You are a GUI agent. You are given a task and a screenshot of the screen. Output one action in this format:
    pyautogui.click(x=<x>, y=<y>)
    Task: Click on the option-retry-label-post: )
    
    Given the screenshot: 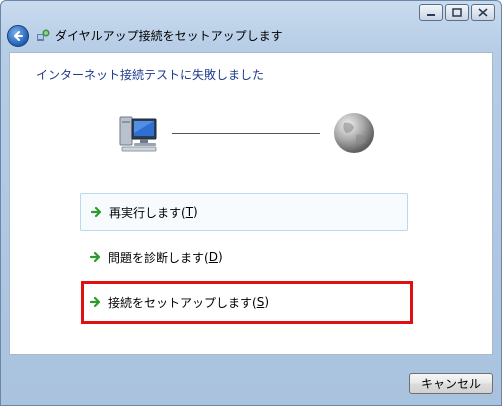 What is the action you would take?
    pyautogui.click(x=195, y=212)
    